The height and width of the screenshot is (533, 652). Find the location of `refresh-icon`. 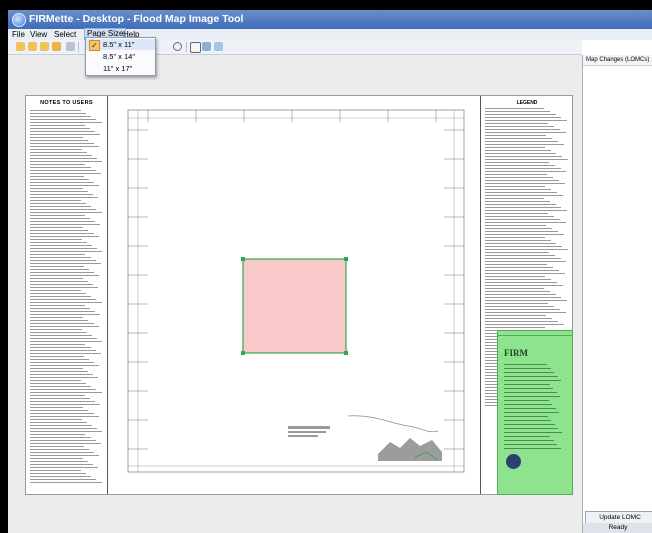

refresh-icon is located at coordinates (218, 46).